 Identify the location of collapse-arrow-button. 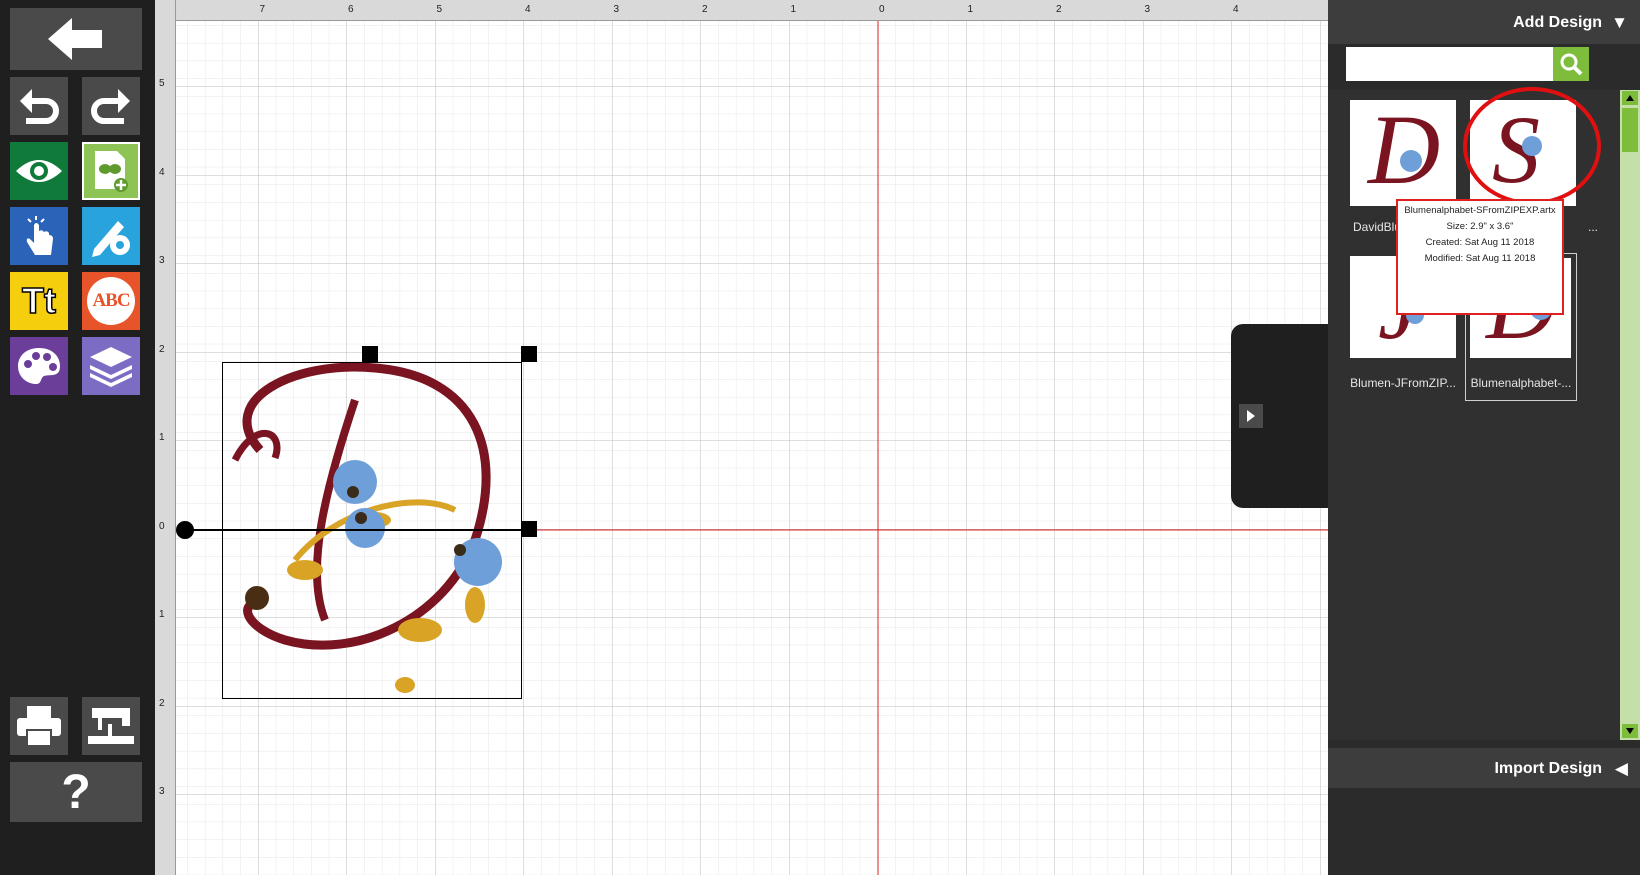
(1251, 416).